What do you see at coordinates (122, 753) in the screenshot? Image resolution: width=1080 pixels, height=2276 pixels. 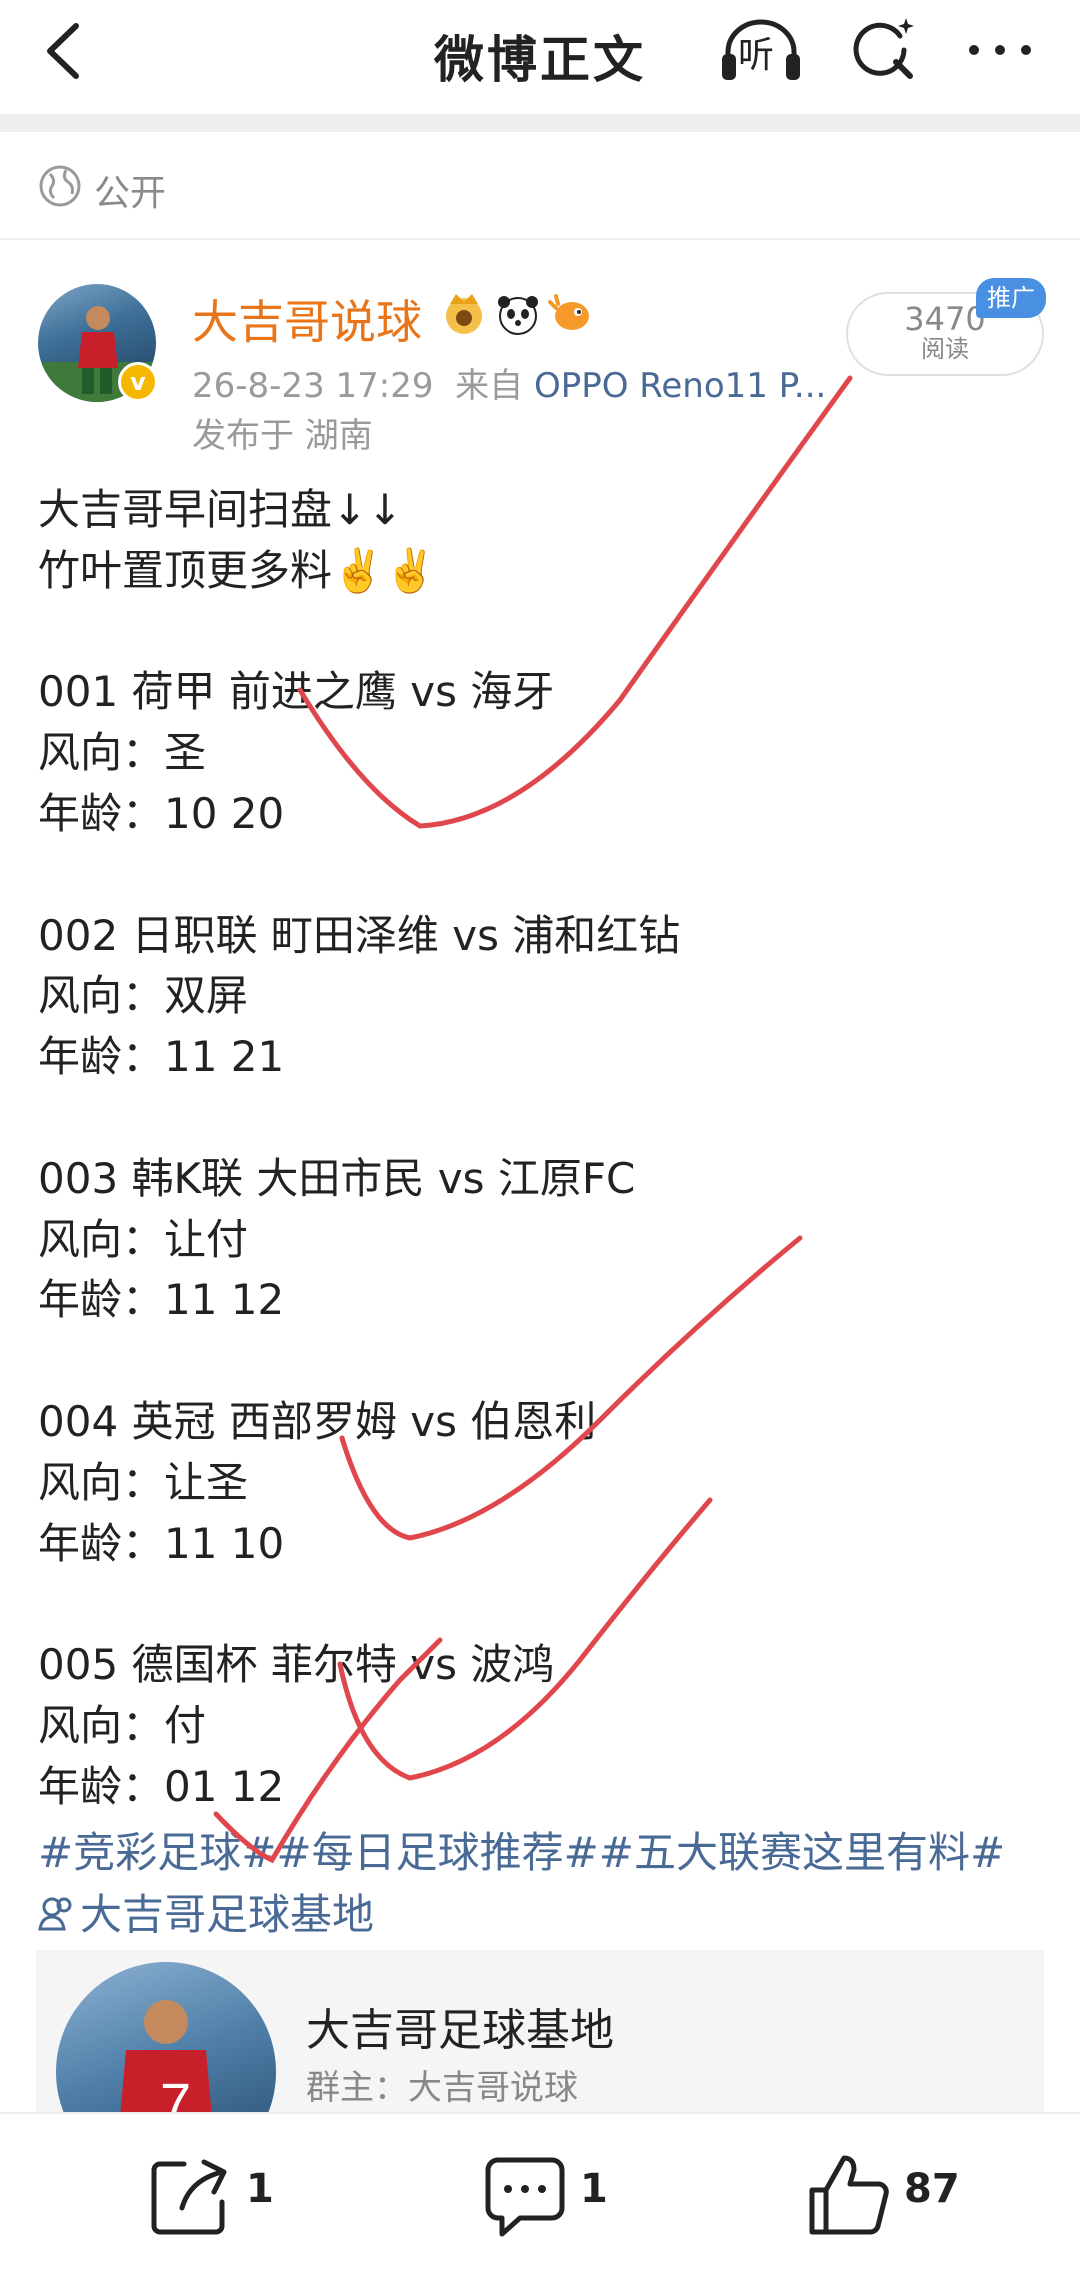 I see `post-line: 风向：圣` at bounding box center [122, 753].